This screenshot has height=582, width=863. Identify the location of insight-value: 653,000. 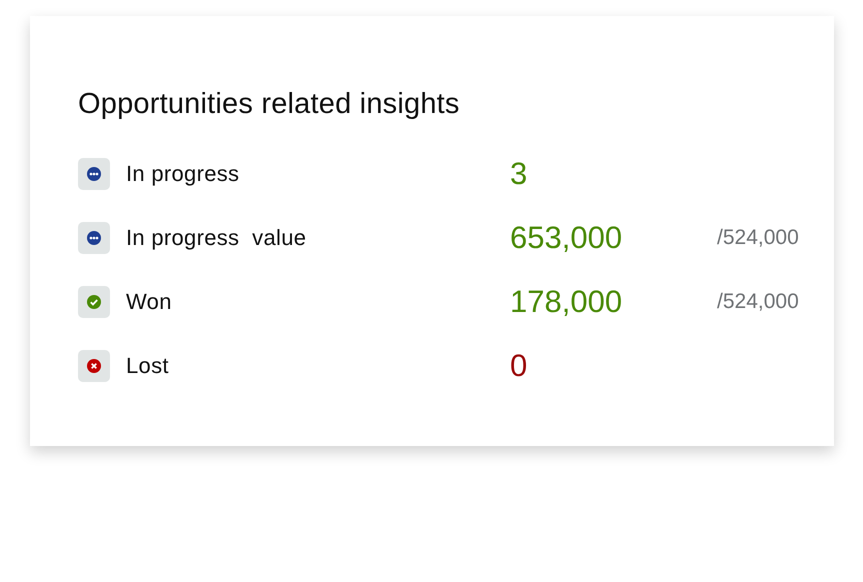
(567, 238).